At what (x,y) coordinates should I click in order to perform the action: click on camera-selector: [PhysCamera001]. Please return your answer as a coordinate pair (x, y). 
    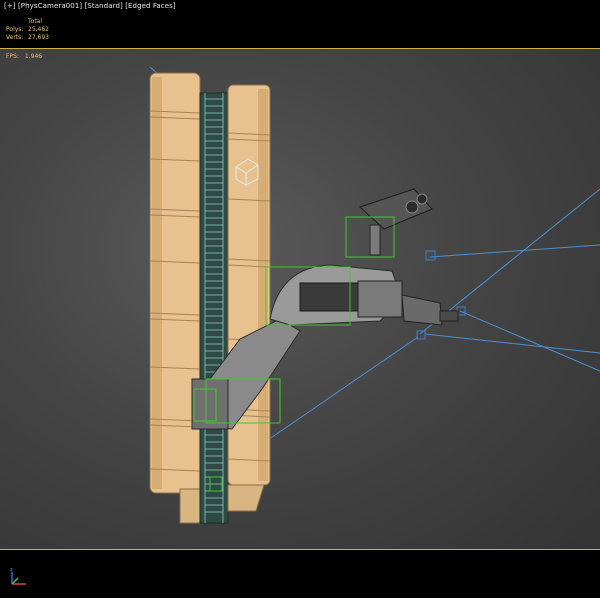
    Looking at the image, I should click on (50, 6).